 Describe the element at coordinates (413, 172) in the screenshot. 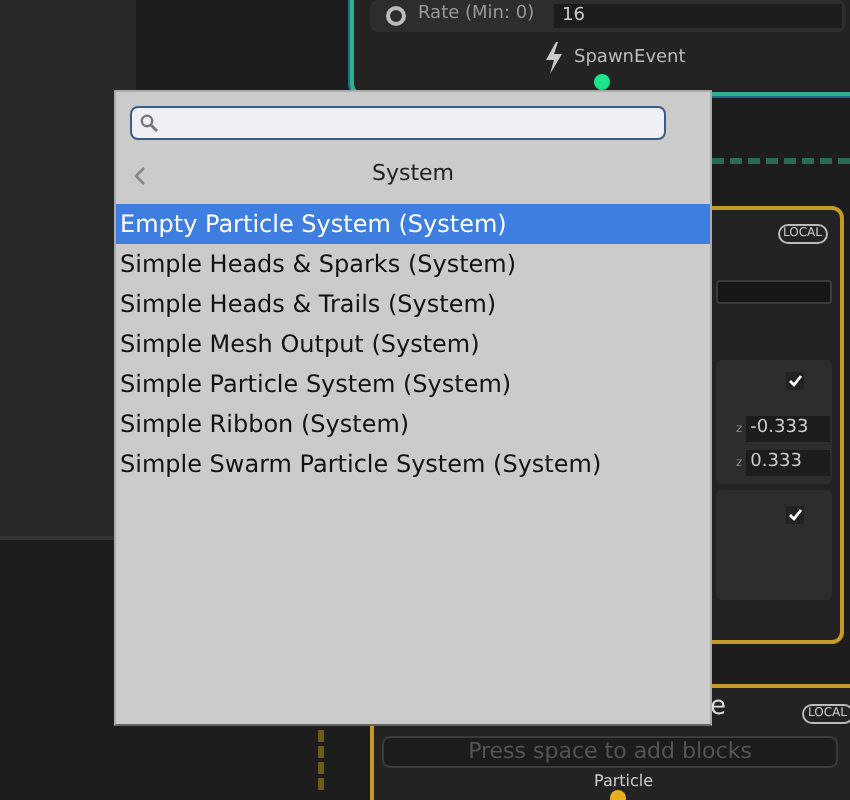

I see `menu-title: System` at that location.